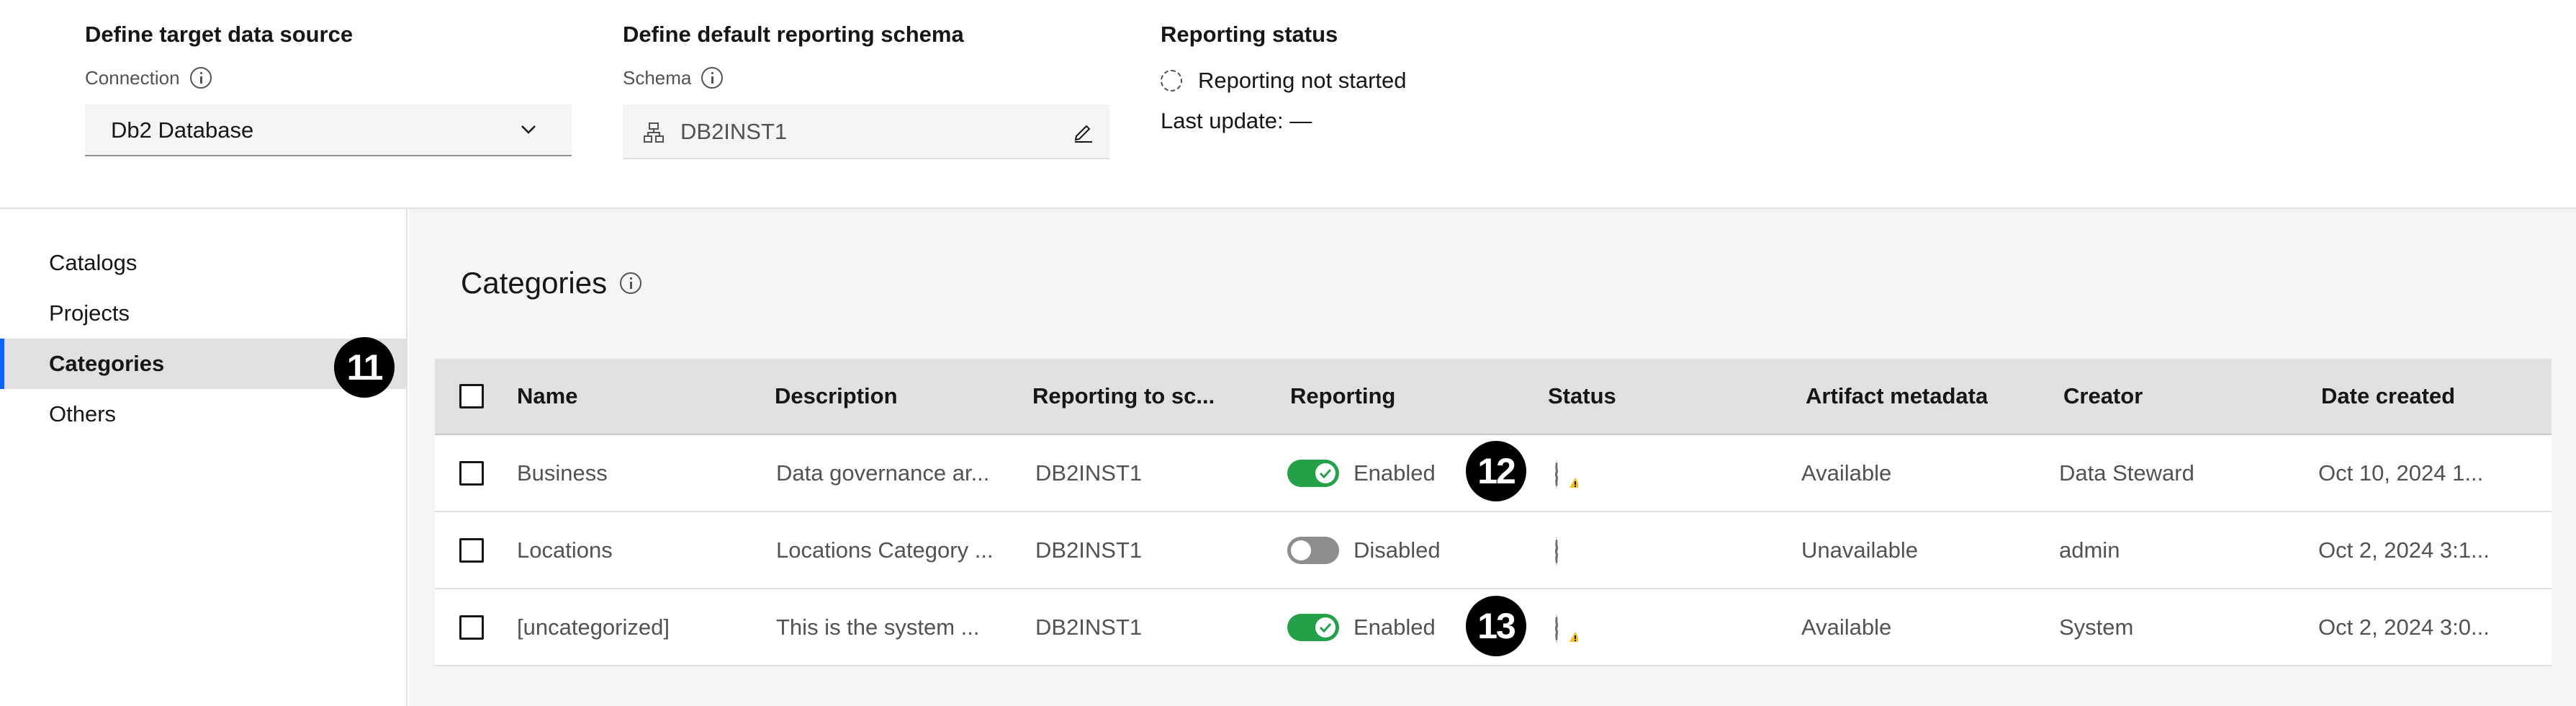  I want to click on select-all-checkbox, so click(471, 396).